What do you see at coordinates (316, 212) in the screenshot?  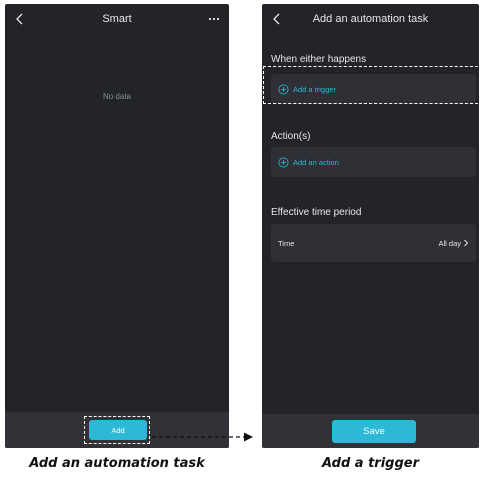 I see `time-section-title: Effective time period` at bounding box center [316, 212].